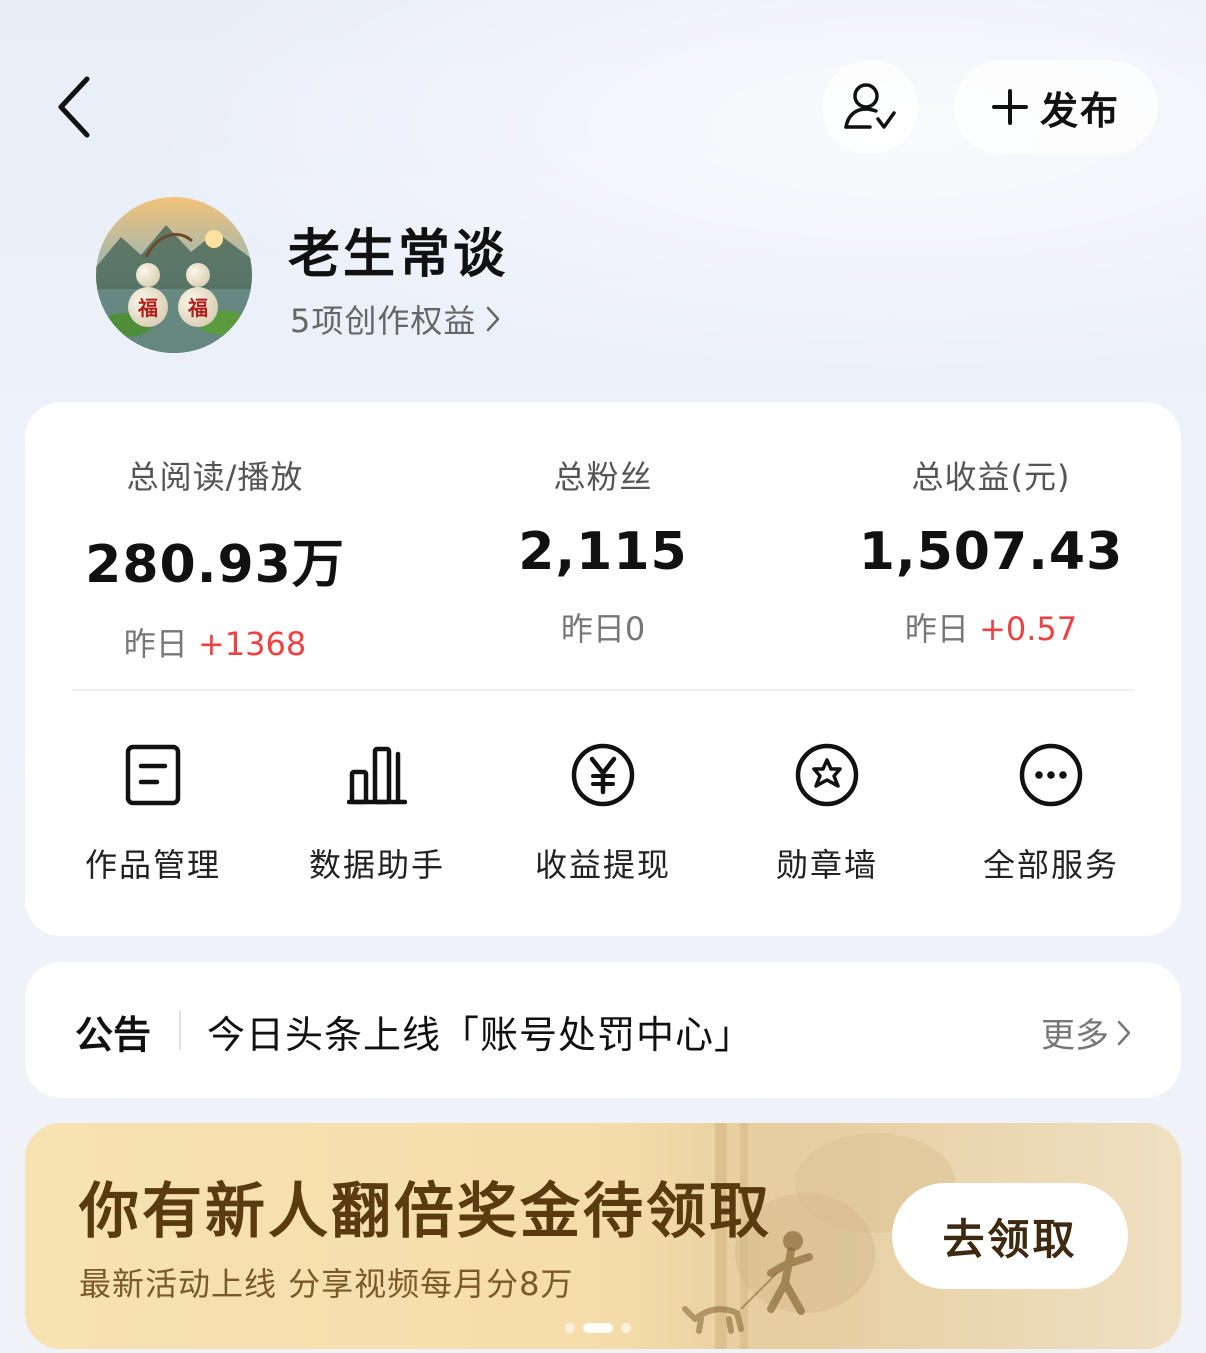 The height and width of the screenshot is (1353, 1206). I want to click on more-icon, so click(1051, 775).